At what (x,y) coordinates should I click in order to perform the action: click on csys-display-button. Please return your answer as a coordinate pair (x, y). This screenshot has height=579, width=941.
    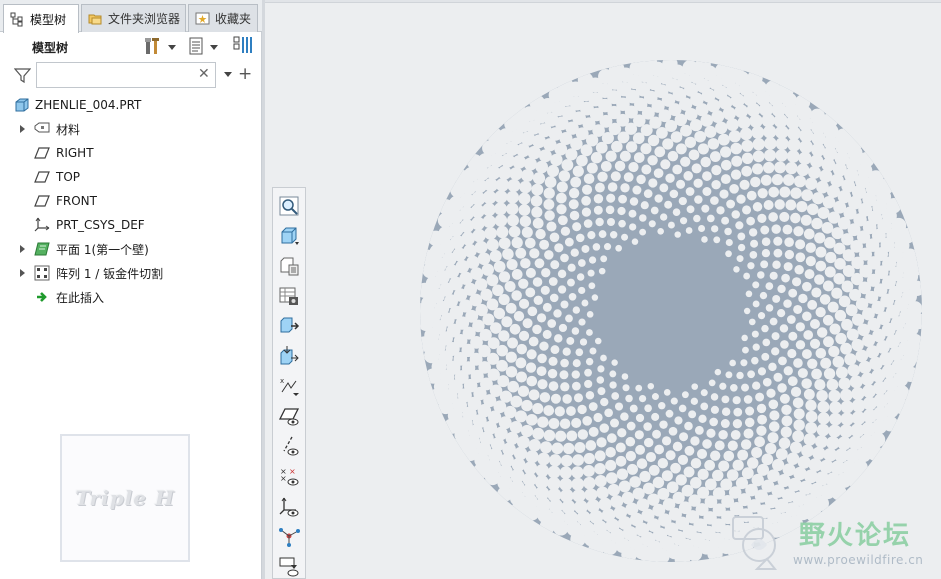
    Looking at the image, I should click on (289, 506).